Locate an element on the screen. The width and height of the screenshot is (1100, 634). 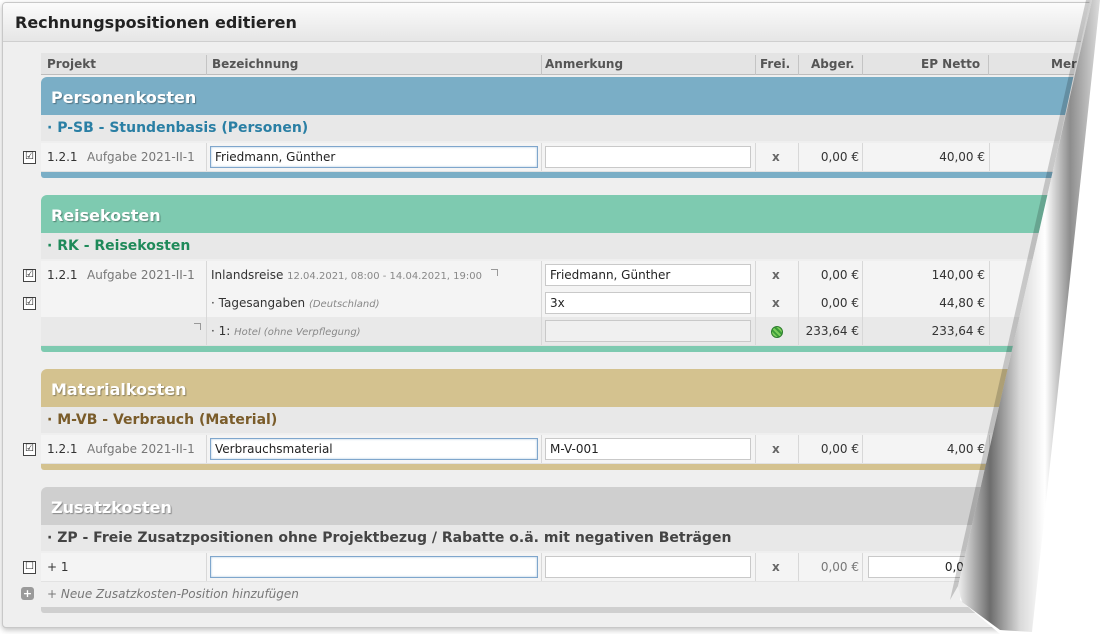
group-header-zusatzkosten: Zusatzkosten is located at coordinates (570, 506).